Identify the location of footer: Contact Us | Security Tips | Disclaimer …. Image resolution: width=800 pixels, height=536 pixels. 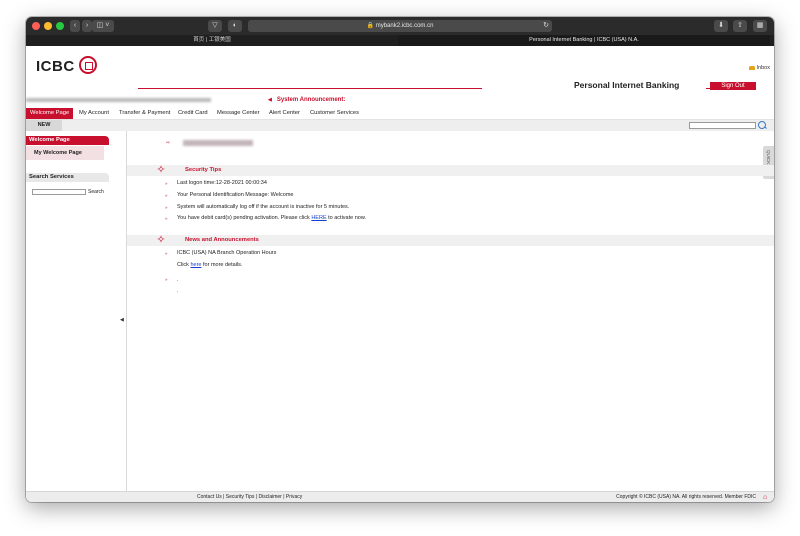
(400, 496).